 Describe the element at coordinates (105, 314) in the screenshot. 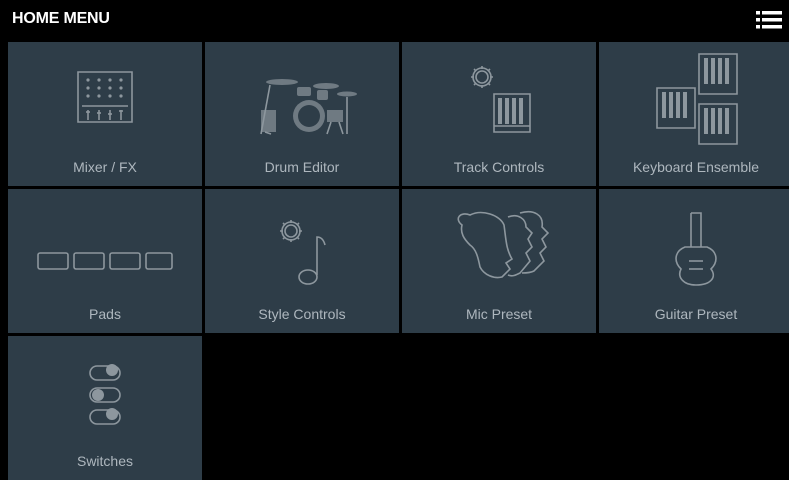

I see `tile-label: Pads` at that location.